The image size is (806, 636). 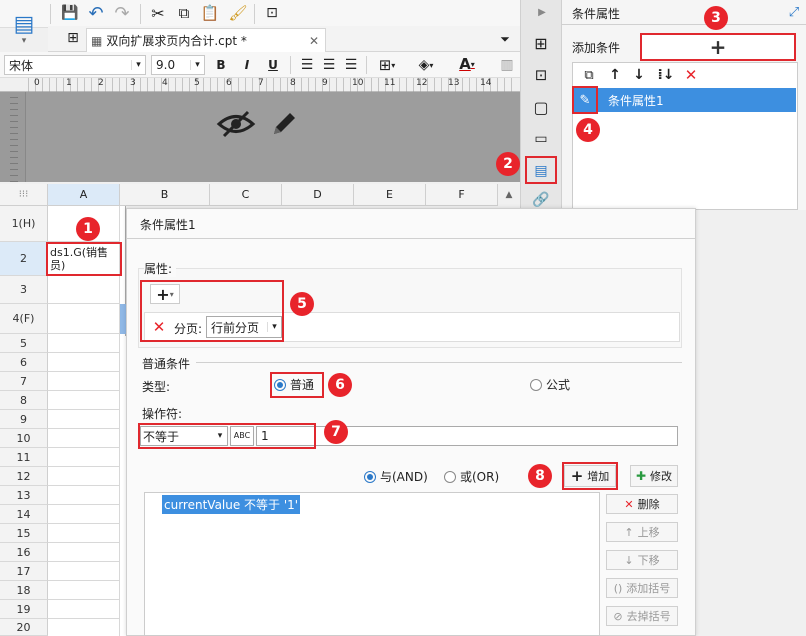 I want to click on column-header: C, so click(x=246, y=195).